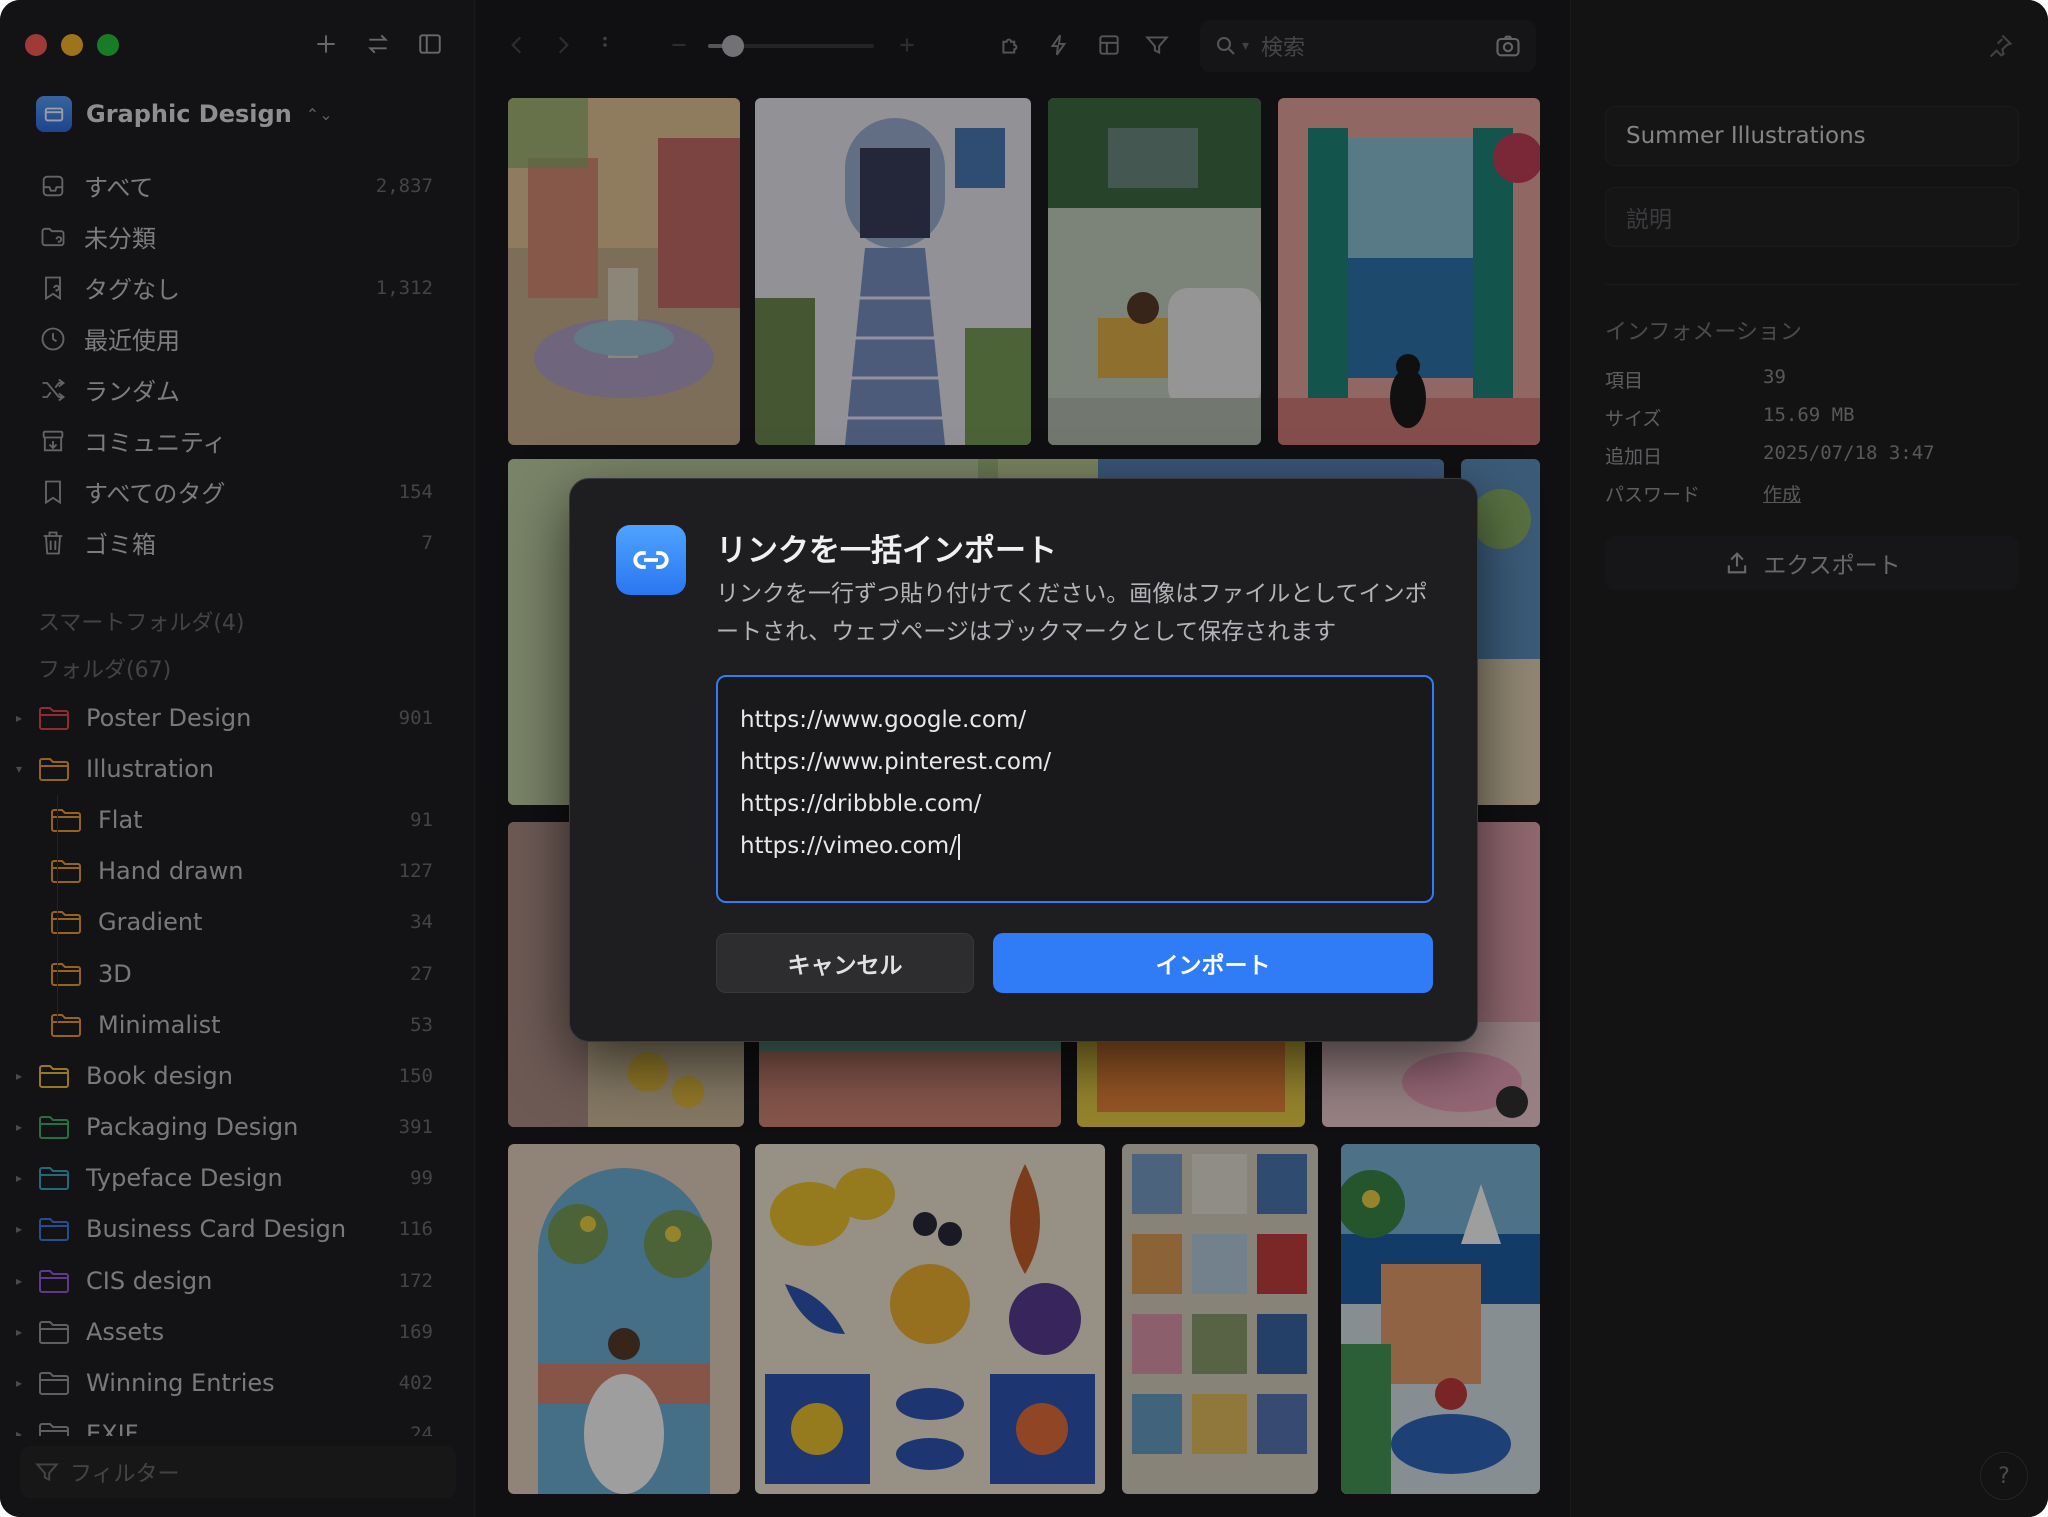  Describe the element at coordinates (1075, 762) in the screenshot. I see `link-line: https://www.pinterest.com/` at that location.